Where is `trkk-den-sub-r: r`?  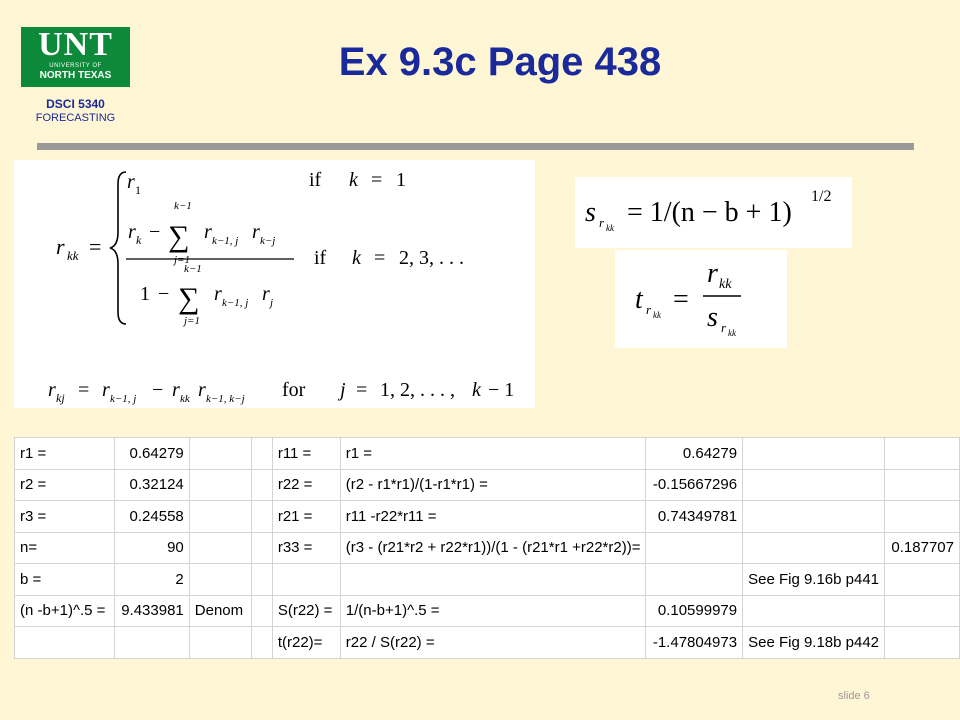
trkk-den-sub-r: r is located at coordinates (724, 327).